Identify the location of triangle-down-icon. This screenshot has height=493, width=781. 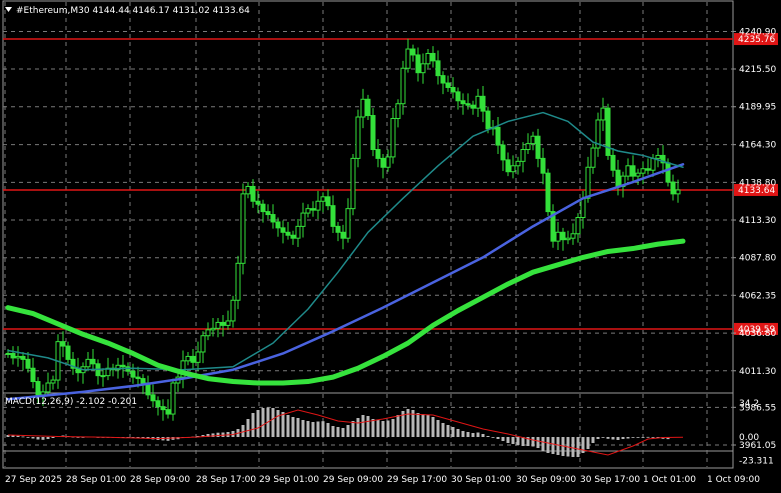
(8, 9).